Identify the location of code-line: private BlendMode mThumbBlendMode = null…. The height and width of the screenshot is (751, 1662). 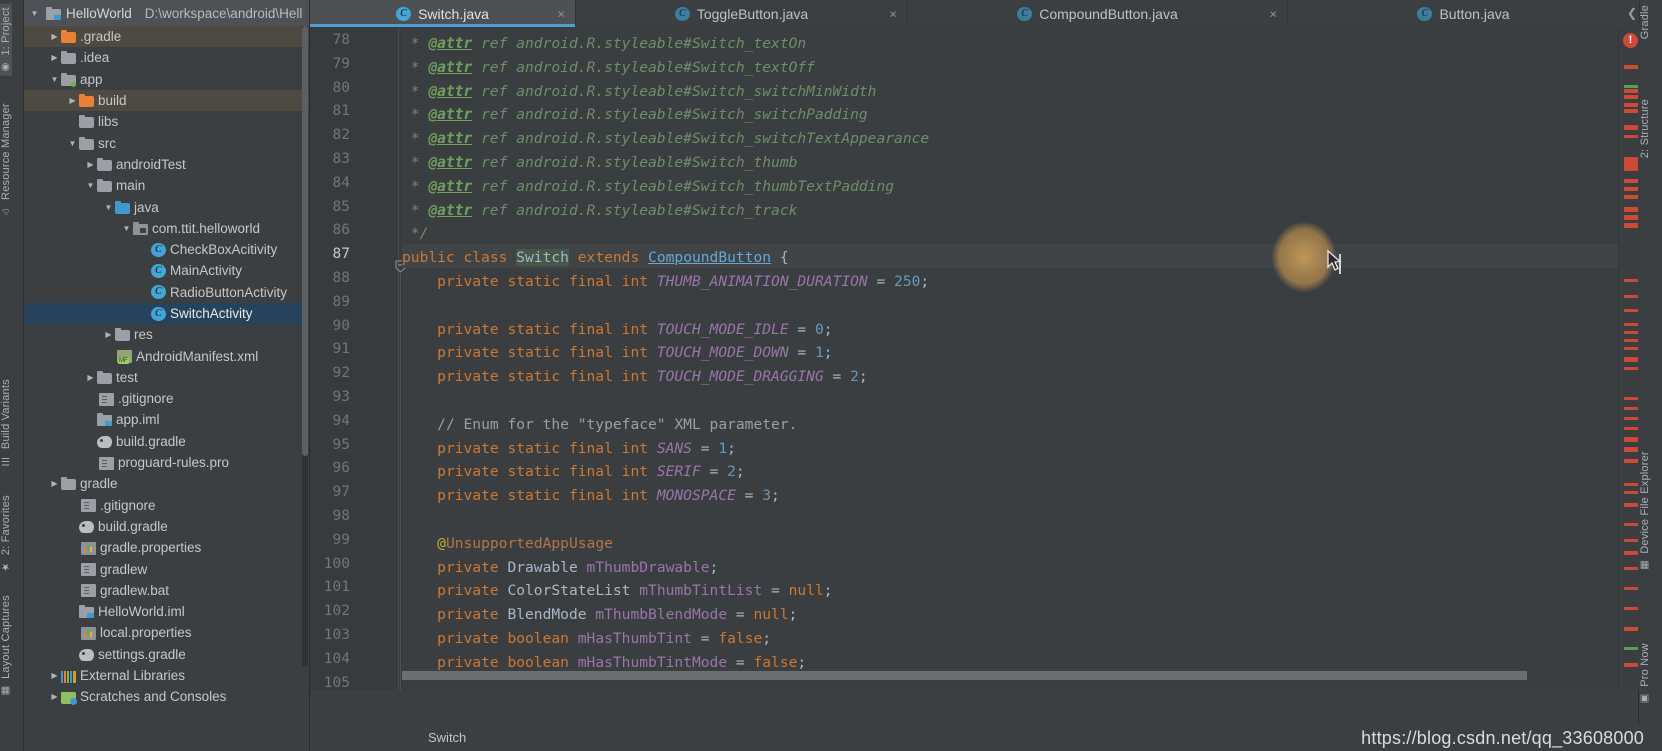
(599, 615).